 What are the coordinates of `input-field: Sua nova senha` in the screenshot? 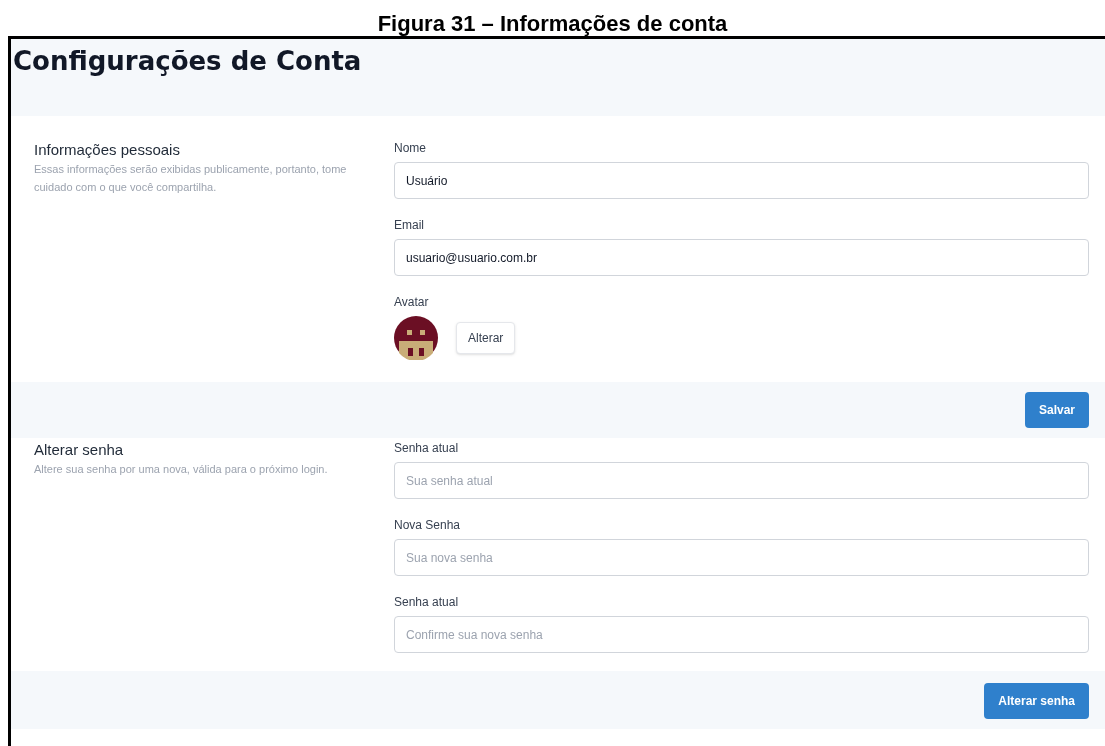 It's located at (741, 557).